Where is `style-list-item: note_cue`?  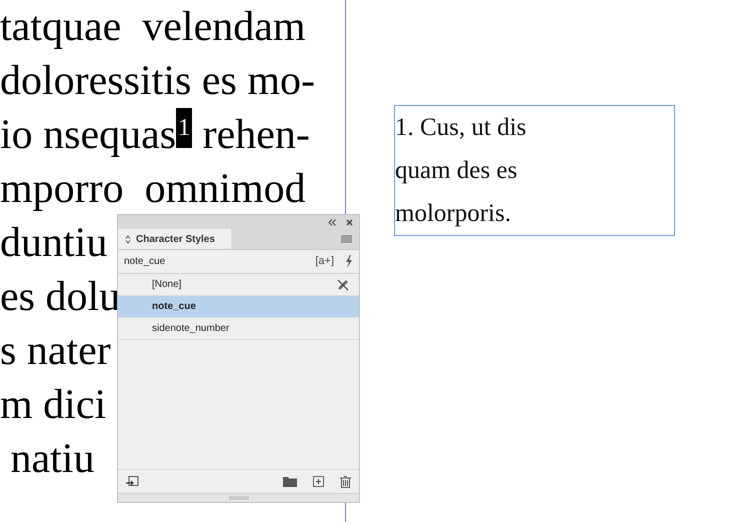
style-list-item: note_cue is located at coordinates (238, 307).